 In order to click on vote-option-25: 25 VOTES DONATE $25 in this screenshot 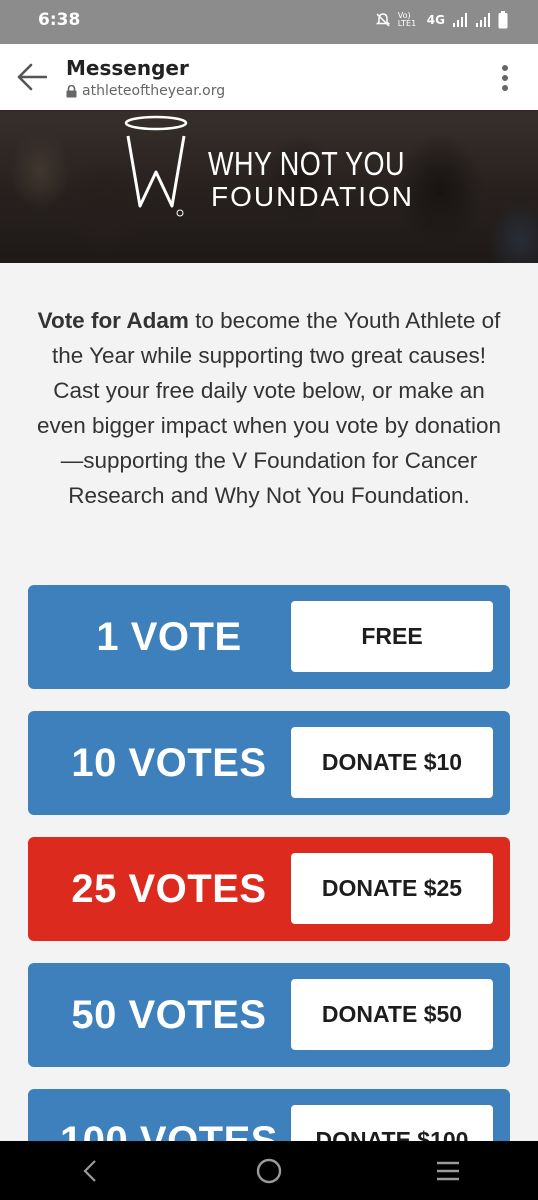, I will do `click(269, 889)`.